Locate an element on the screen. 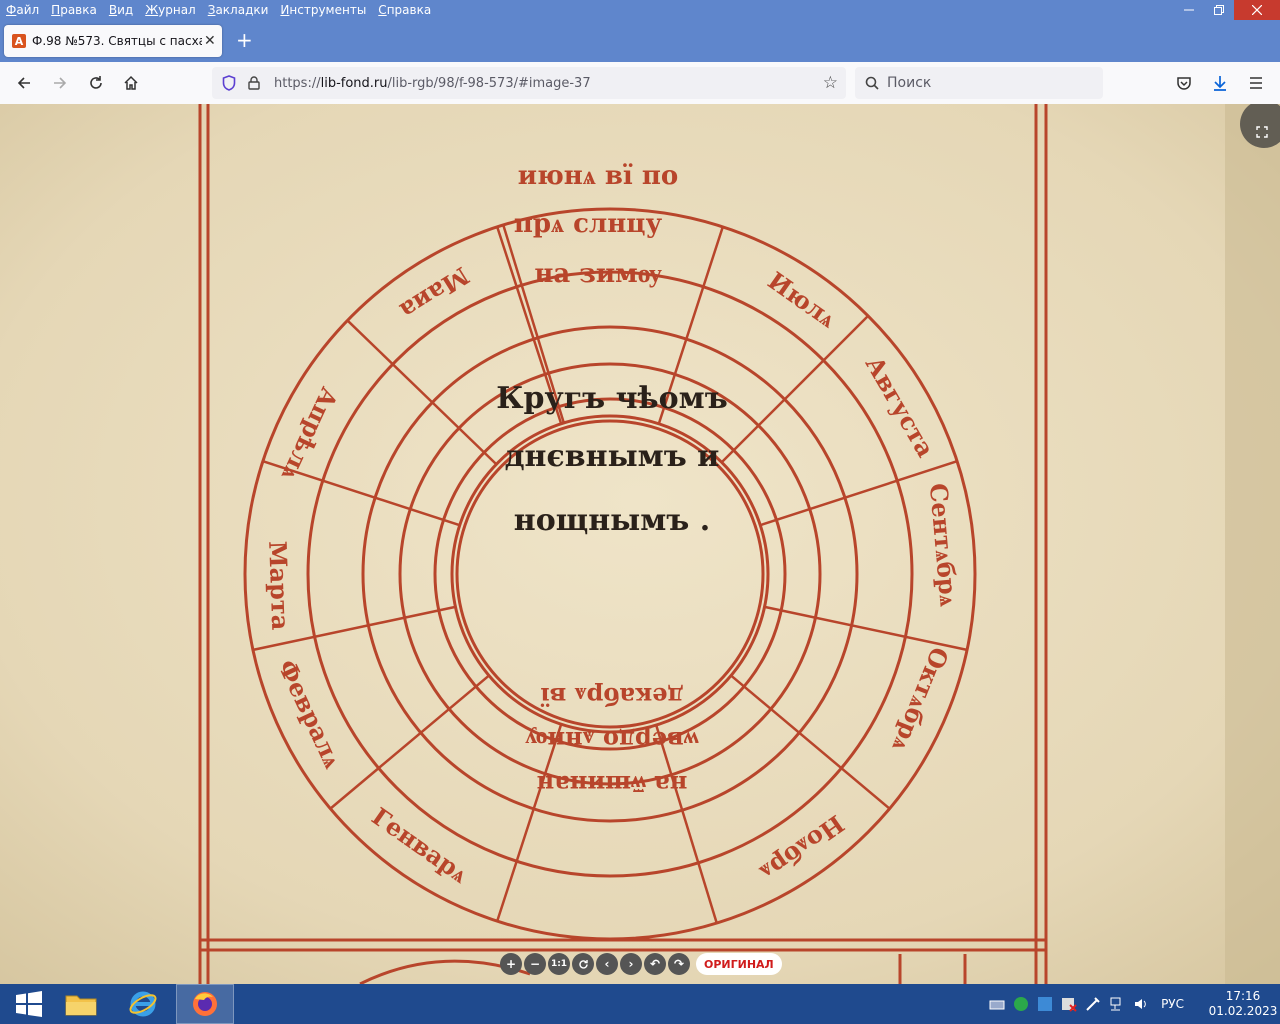  internet-explorer-icon is located at coordinates (143, 1004).